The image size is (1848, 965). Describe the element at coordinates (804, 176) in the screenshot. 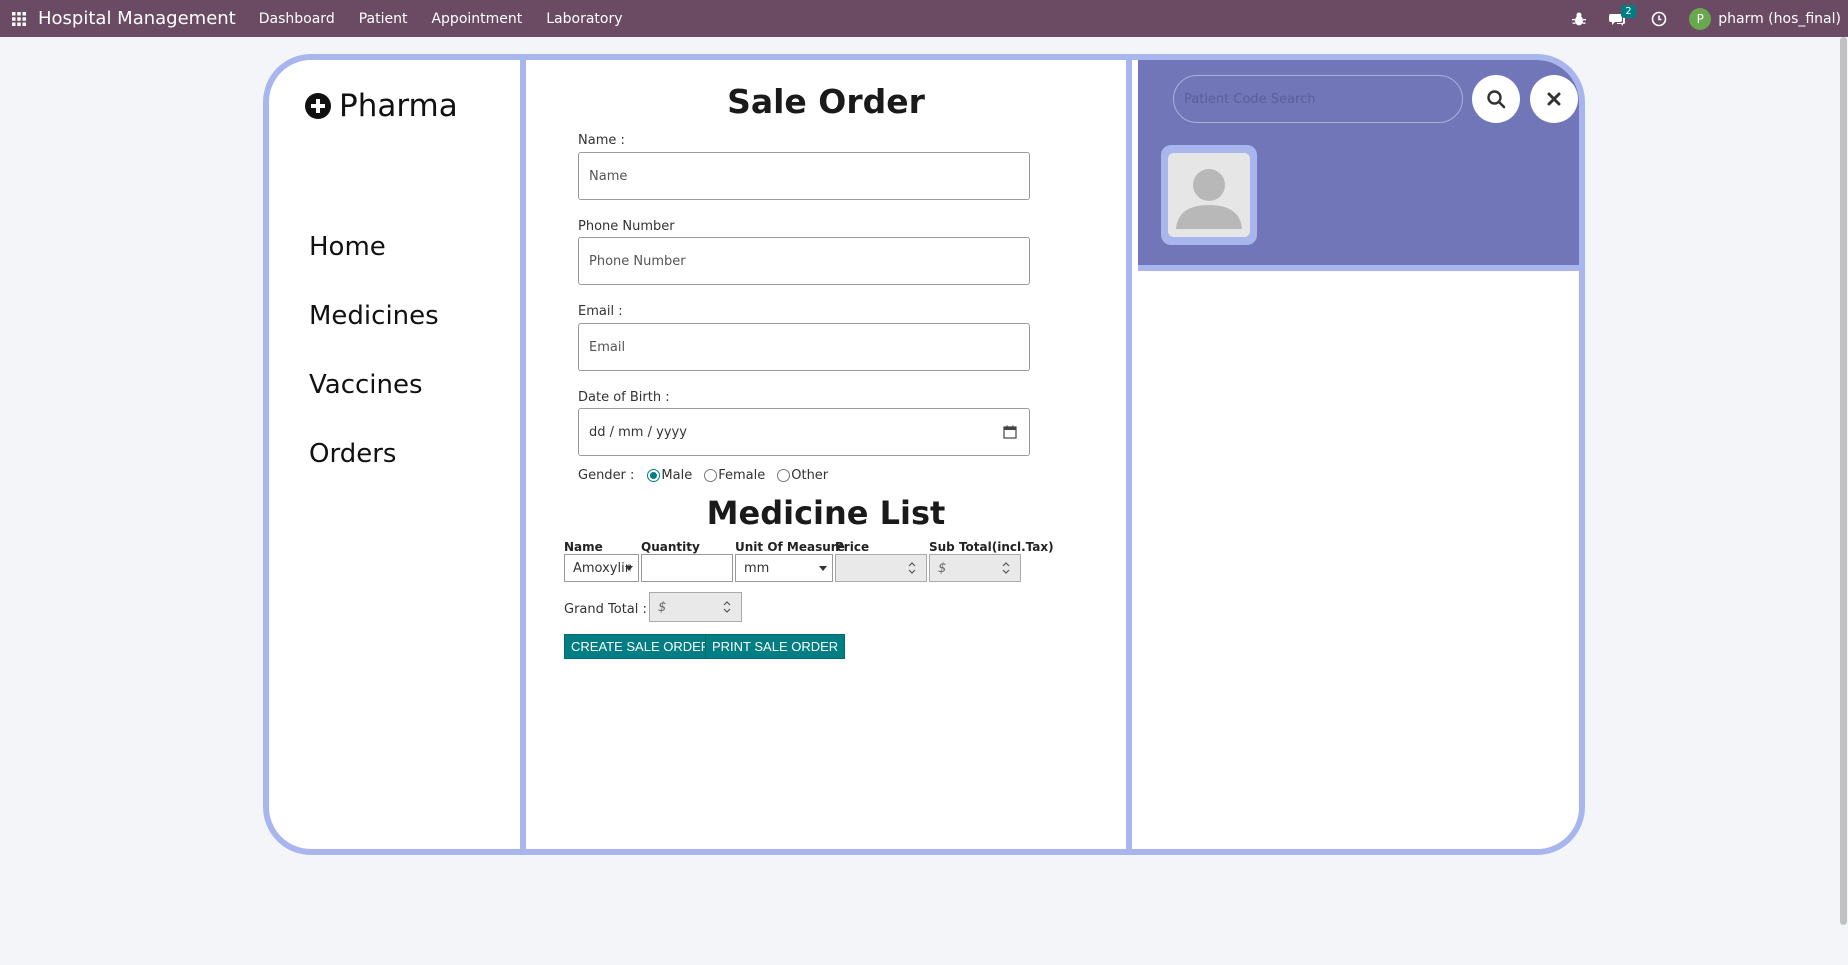

I see `name-field: Name` at that location.